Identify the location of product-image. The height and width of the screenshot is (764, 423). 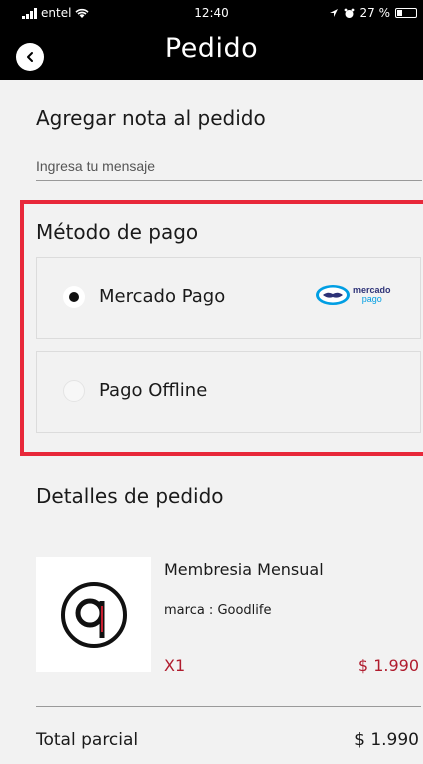
(93, 614).